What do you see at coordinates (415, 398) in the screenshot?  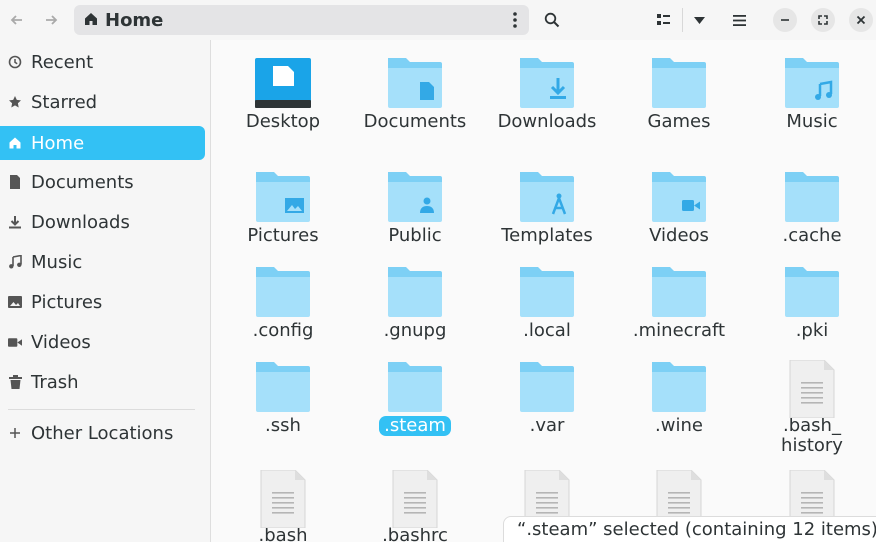 I see `folder-item: .steam` at bounding box center [415, 398].